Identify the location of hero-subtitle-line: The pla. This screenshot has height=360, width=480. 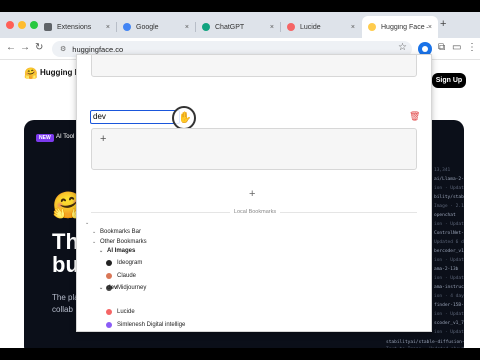
(65, 297).